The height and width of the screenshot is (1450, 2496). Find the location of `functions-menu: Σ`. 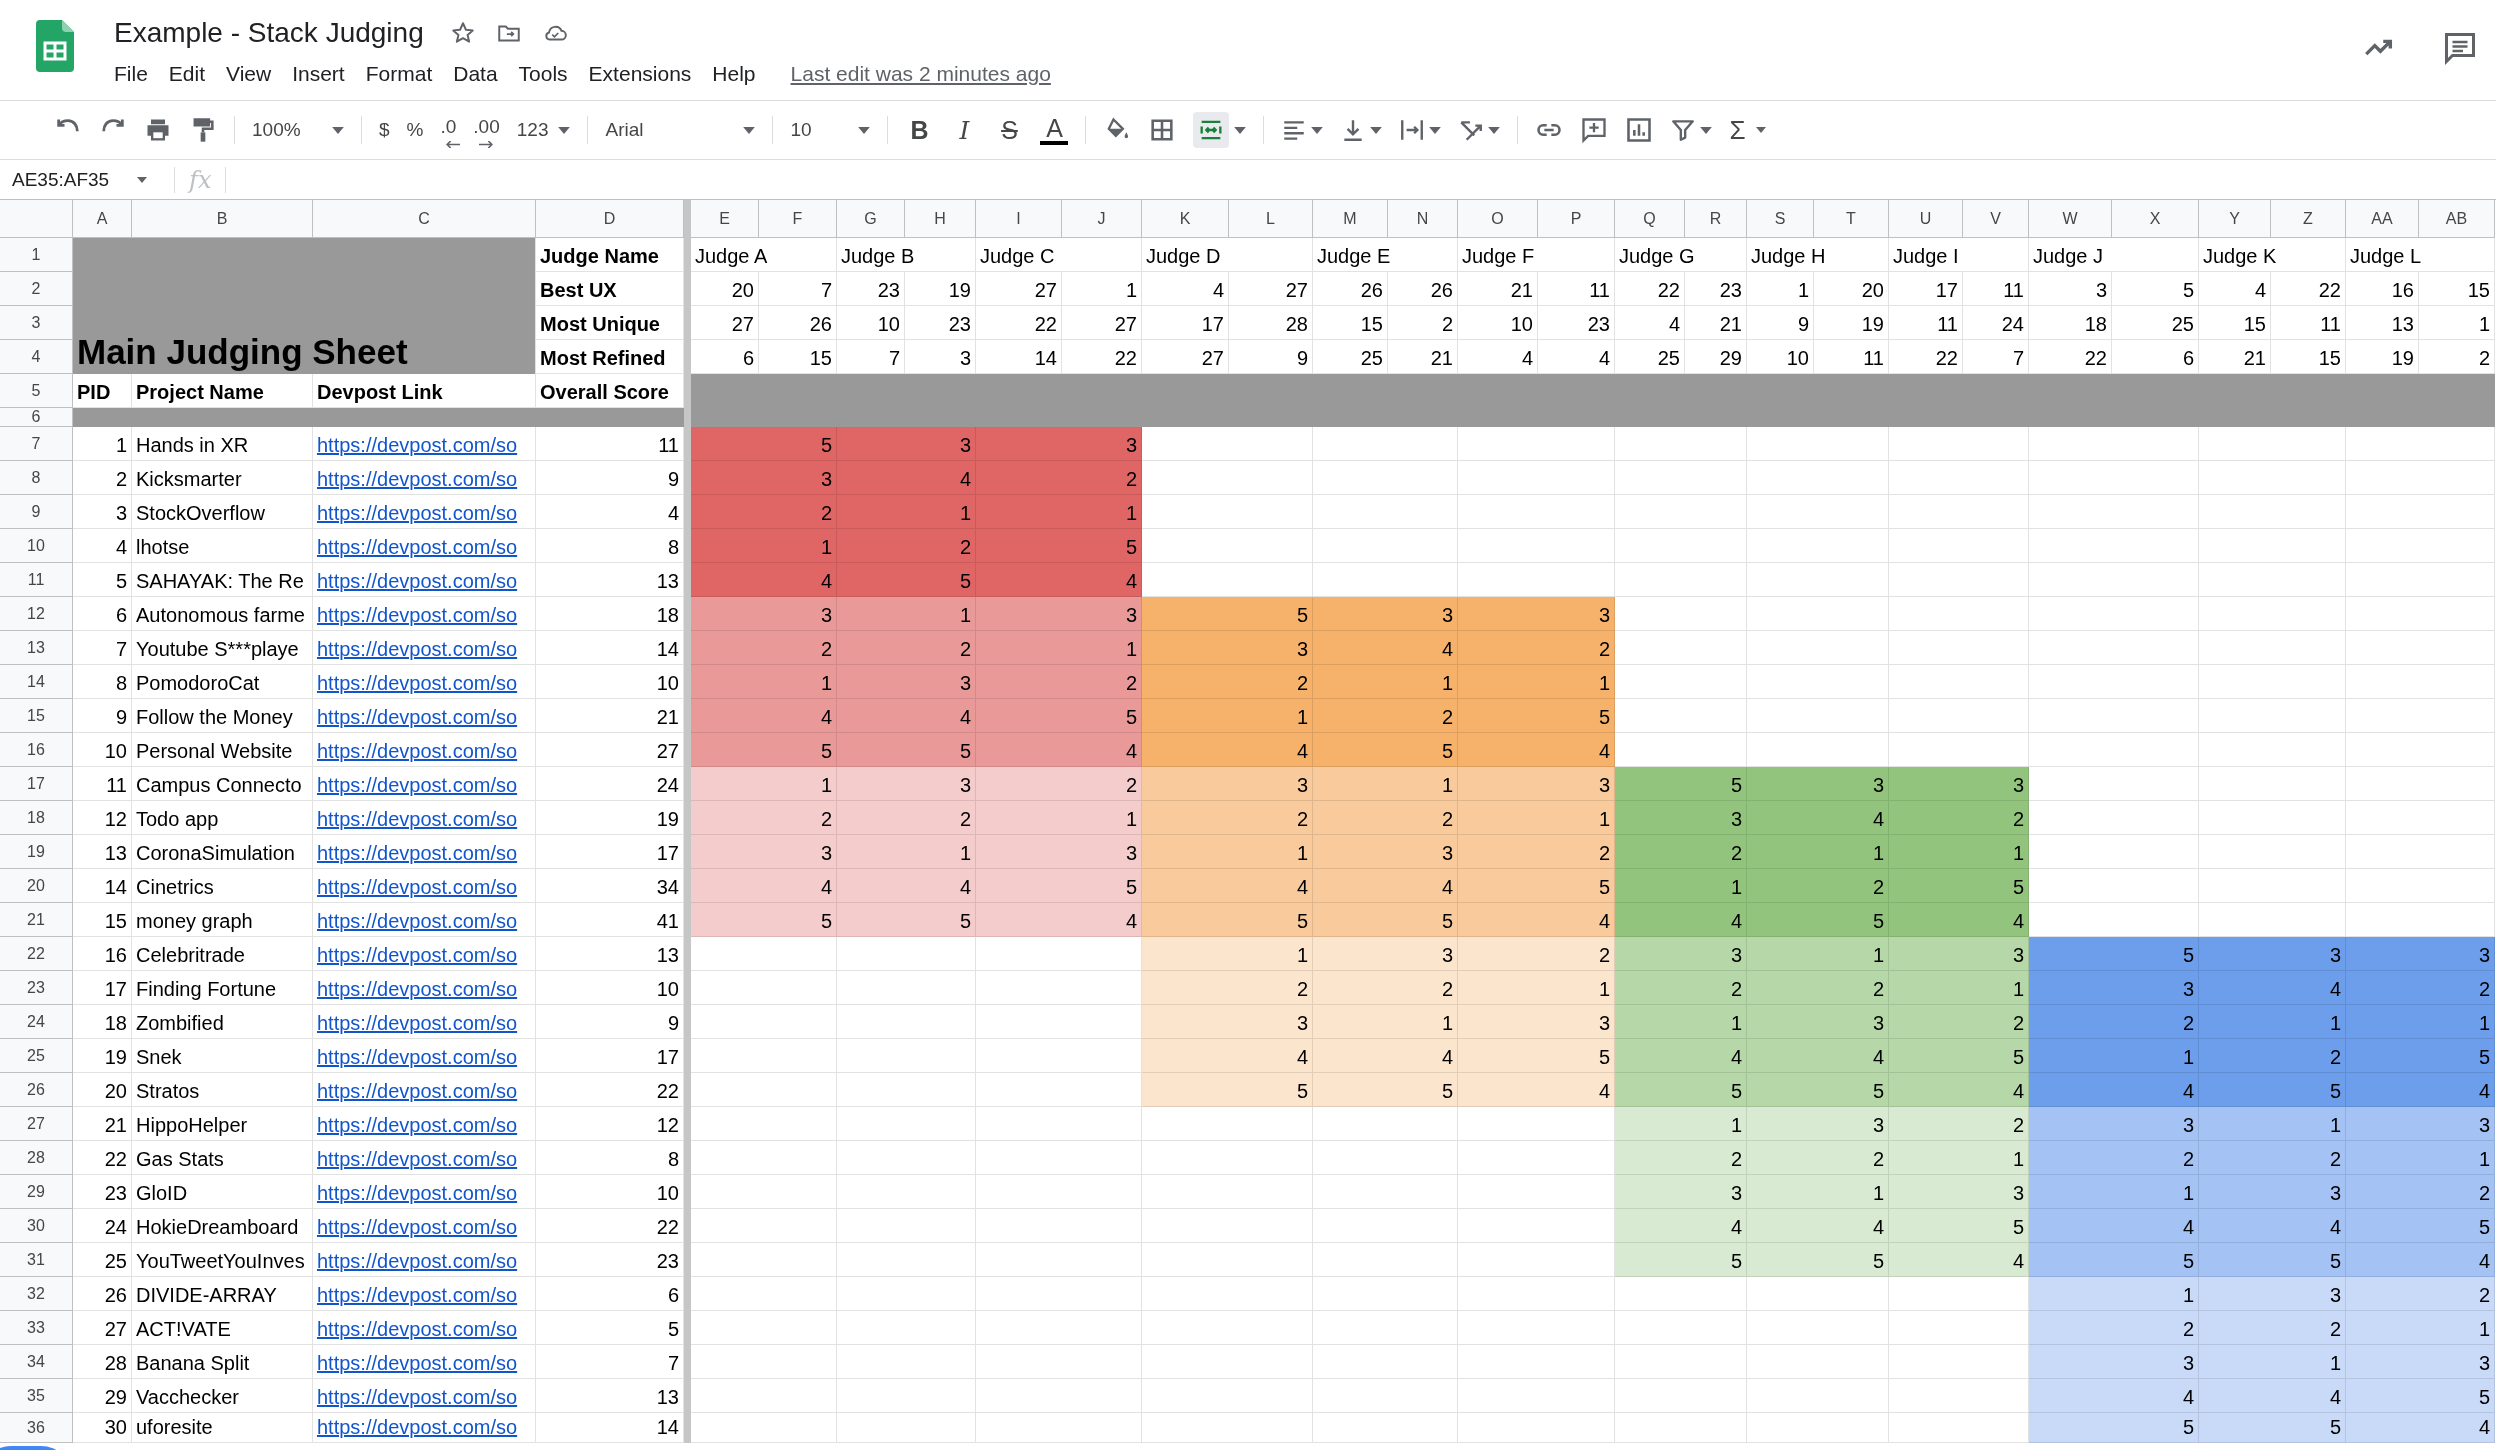

functions-menu: Σ is located at coordinates (1747, 130).